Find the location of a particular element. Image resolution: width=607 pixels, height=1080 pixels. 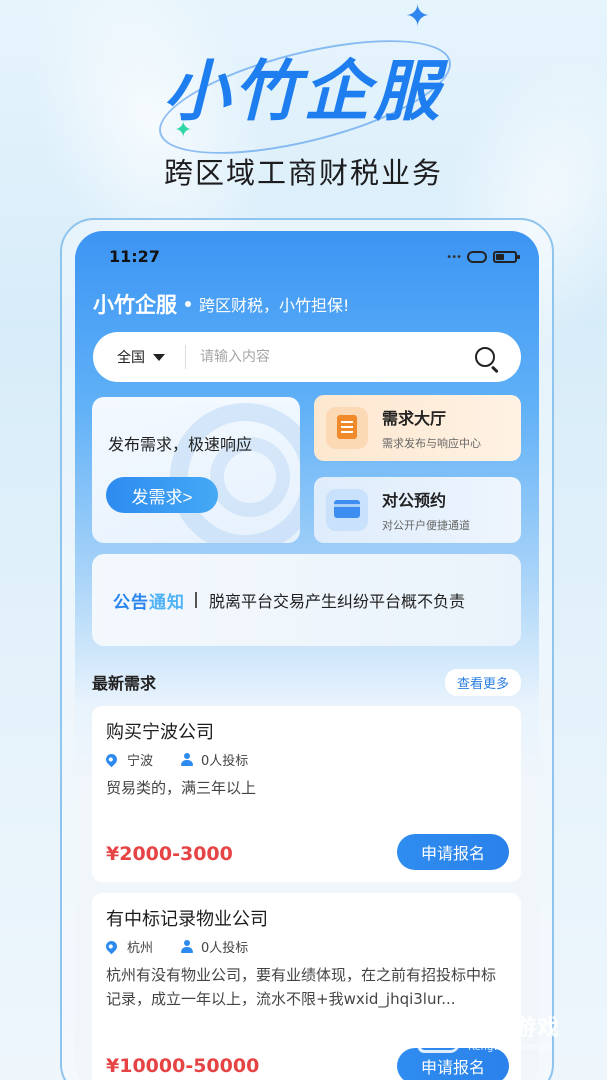

demand-price: ¥10000-50000 is located at coordinates (183, 1066).